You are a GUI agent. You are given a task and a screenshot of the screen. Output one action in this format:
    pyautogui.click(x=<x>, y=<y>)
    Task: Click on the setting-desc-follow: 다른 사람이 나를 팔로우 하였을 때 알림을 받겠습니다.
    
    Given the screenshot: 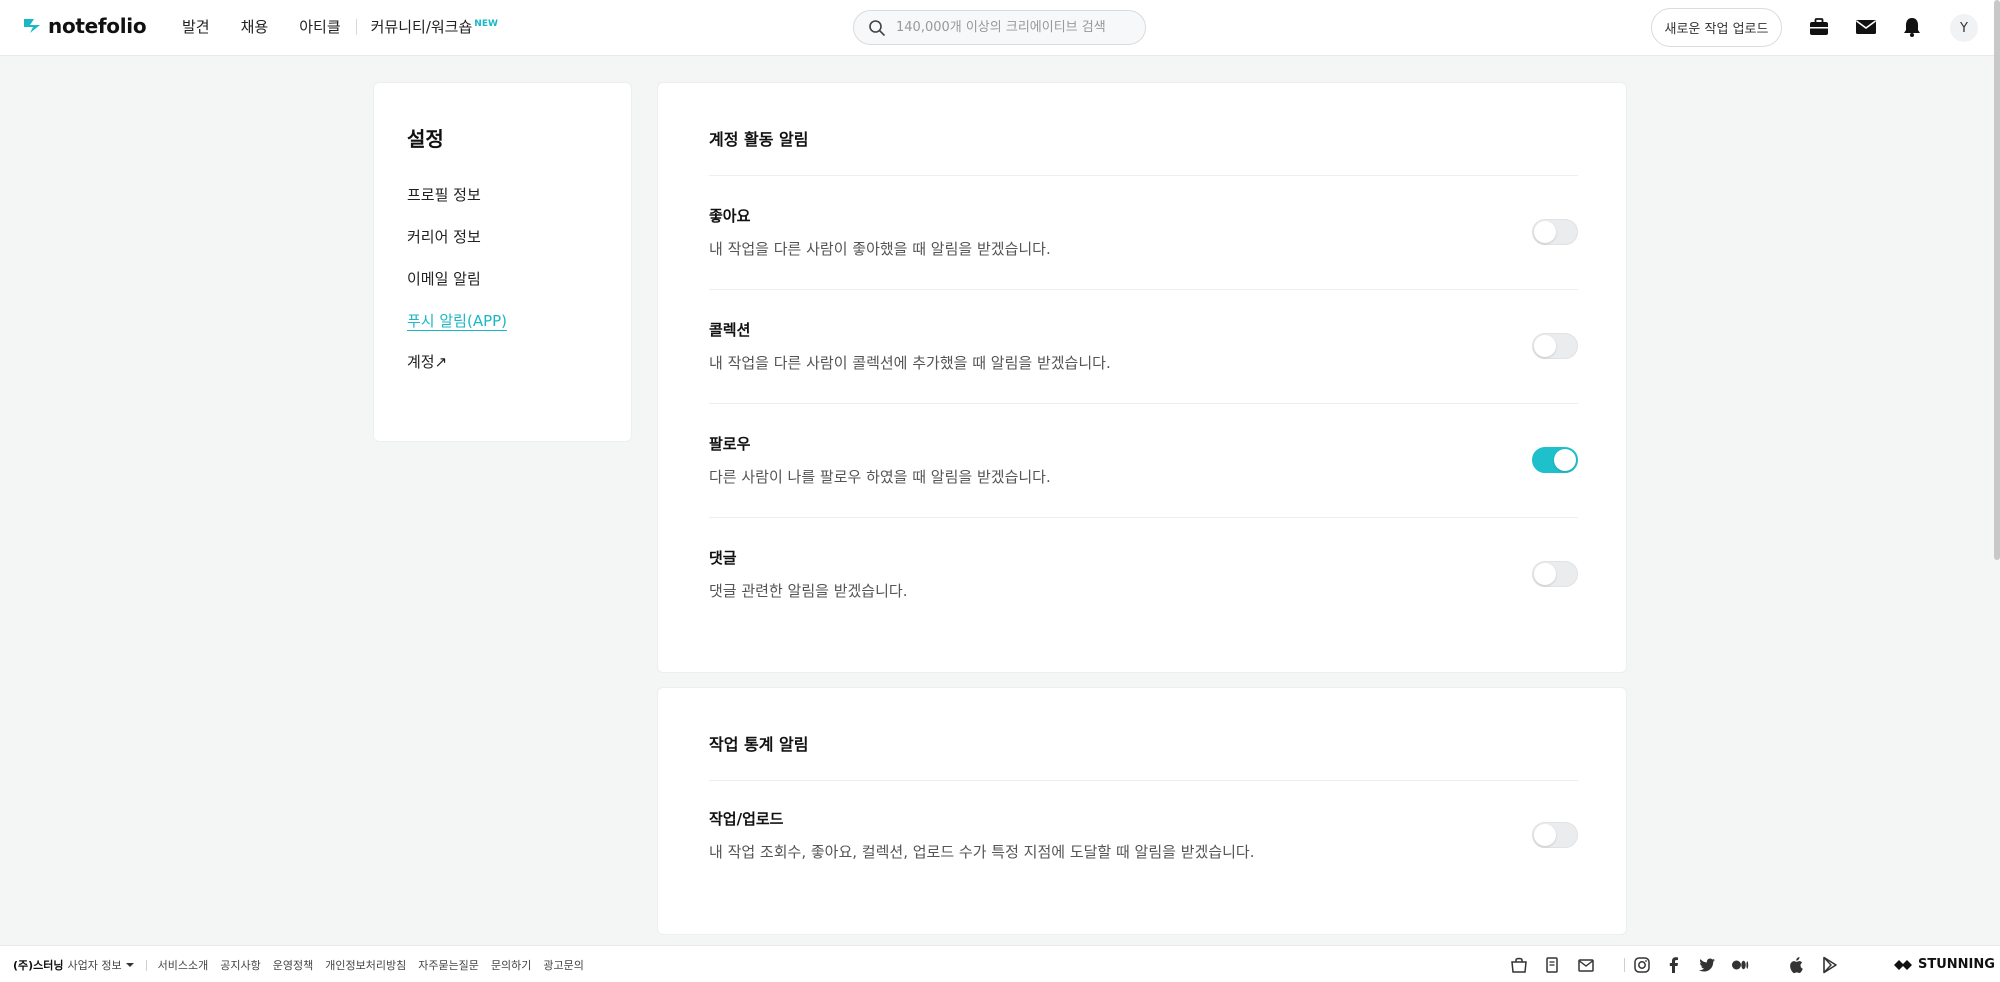 What is the action you would take?
    pyautogui.click(x=880, y=477)
    